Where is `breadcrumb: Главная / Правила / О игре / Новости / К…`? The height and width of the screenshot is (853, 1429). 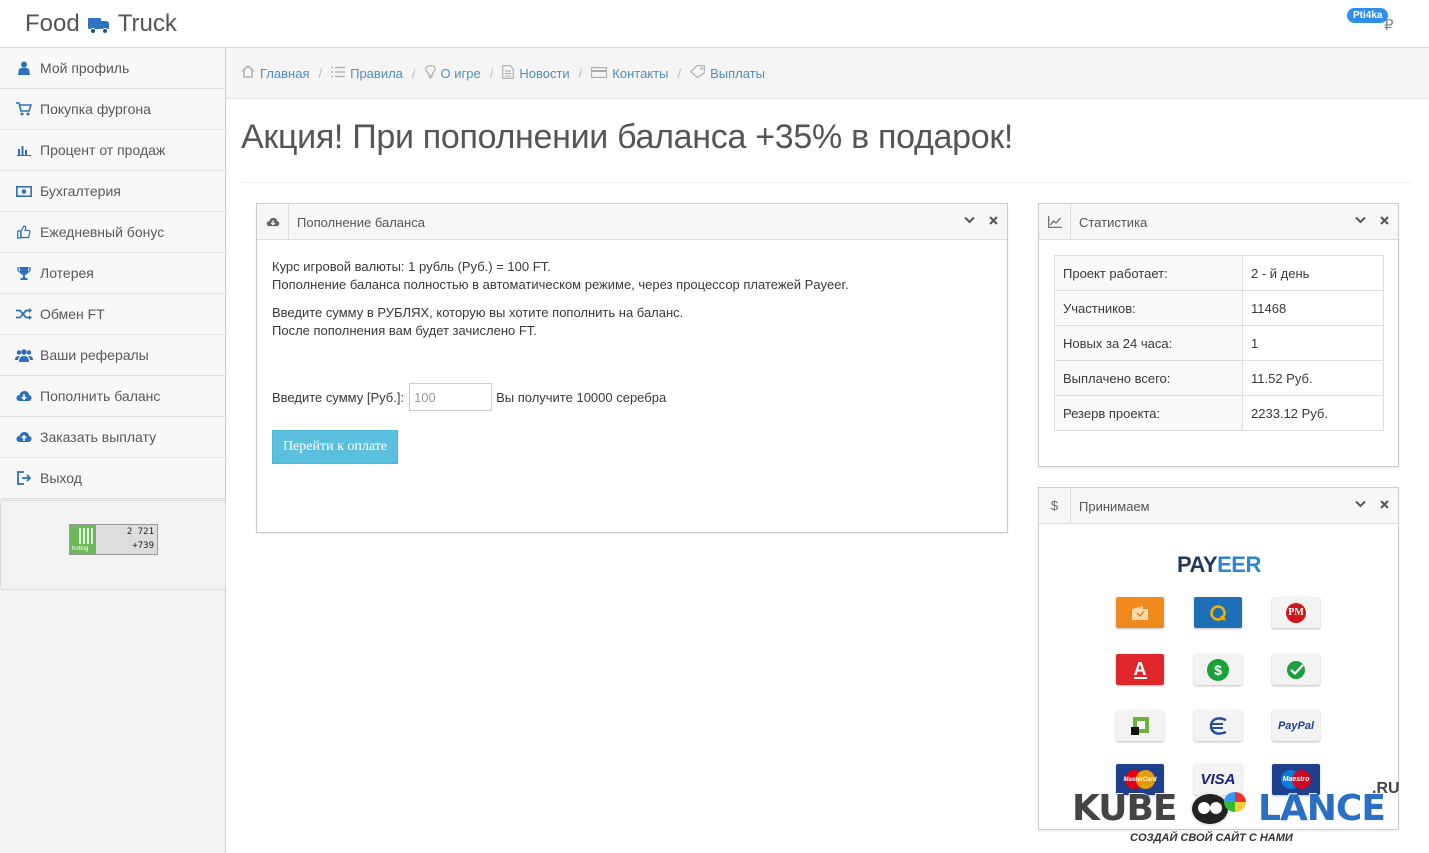 breadcrumb: Главная / Правила / О игре / Новости / К… is located at coordinates (827, 73).